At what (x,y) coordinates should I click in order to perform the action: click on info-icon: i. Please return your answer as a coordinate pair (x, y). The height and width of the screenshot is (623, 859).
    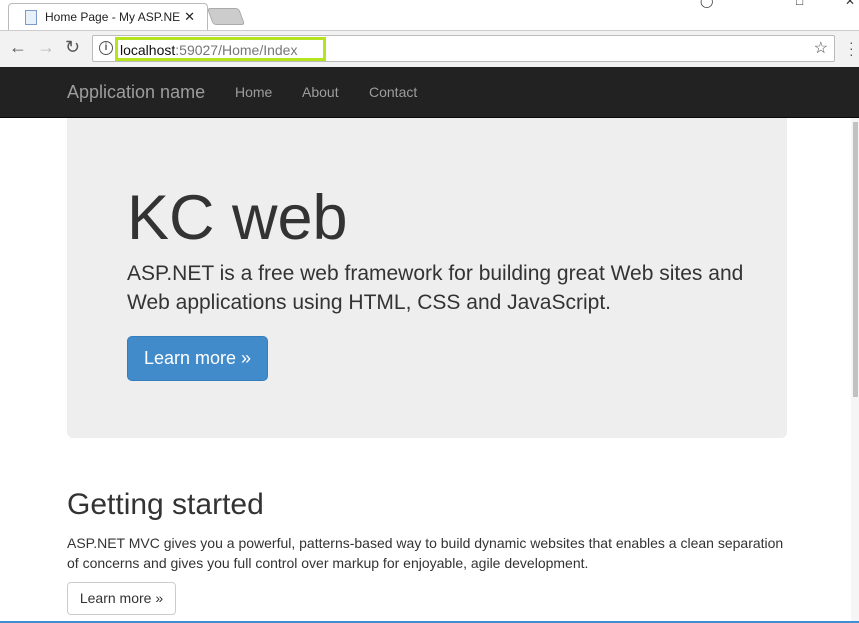
    Looking at the image, I should click on (106, 48).